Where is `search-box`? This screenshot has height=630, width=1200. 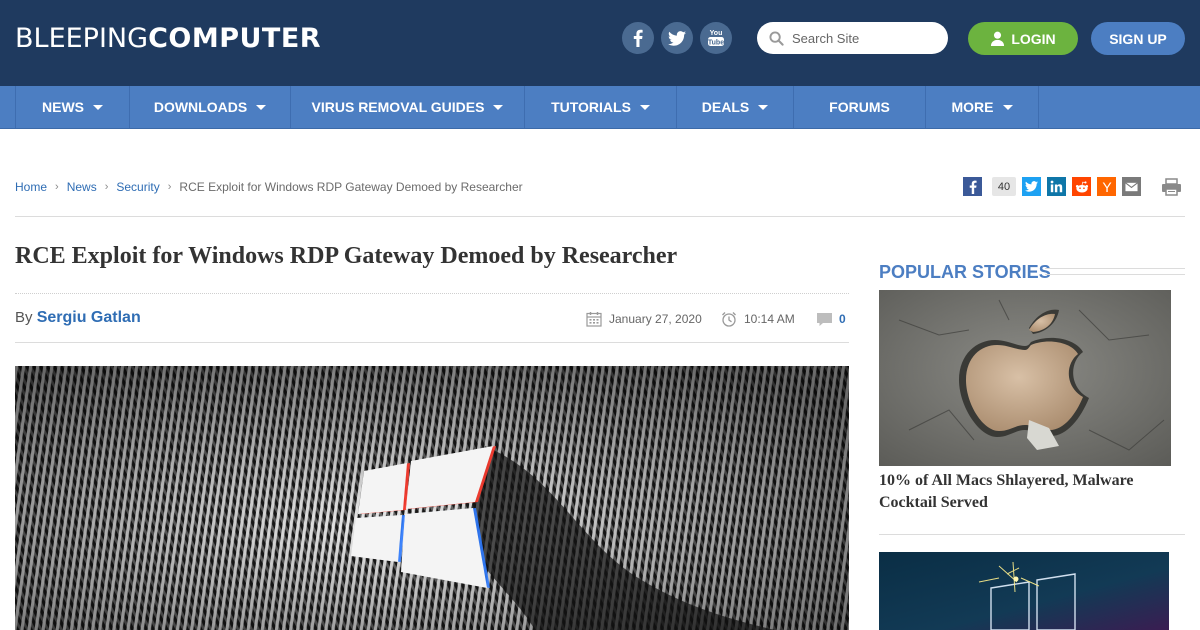 search-box is located at coordinates (852, 38).